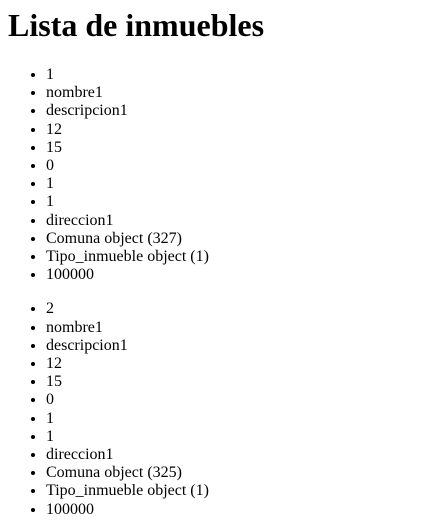 The height and width of the screenshot is (526, 424). What do you see at coordinates (231, 239) in the screenshot?
I see `list-item: Comuna object (327)` at bounding box center [231, 239].